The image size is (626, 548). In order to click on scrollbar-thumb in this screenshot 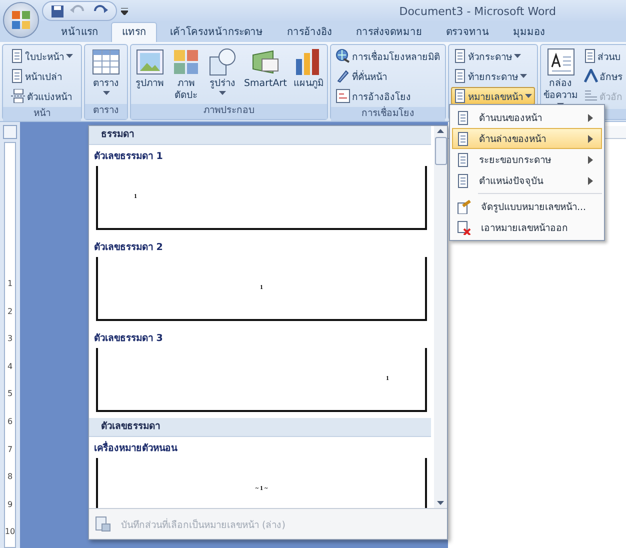, I will do `click(440, 151)`.